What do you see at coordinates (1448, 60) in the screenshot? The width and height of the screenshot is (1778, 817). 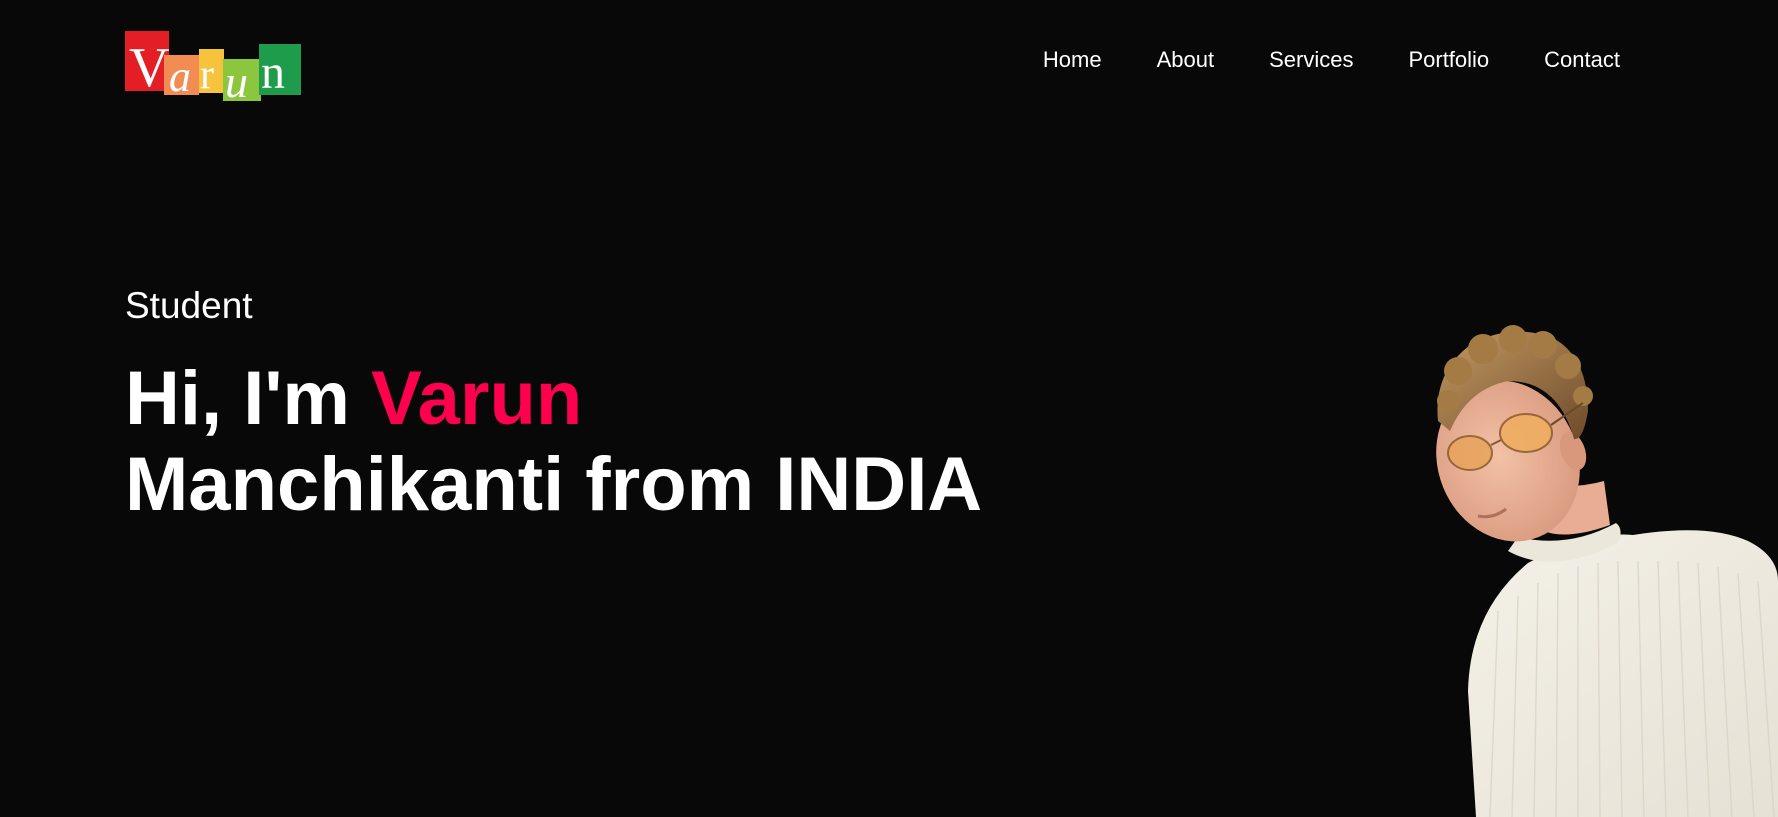 I see `nav-portfolio: Portfolio` at bounding box center [1448, 60].